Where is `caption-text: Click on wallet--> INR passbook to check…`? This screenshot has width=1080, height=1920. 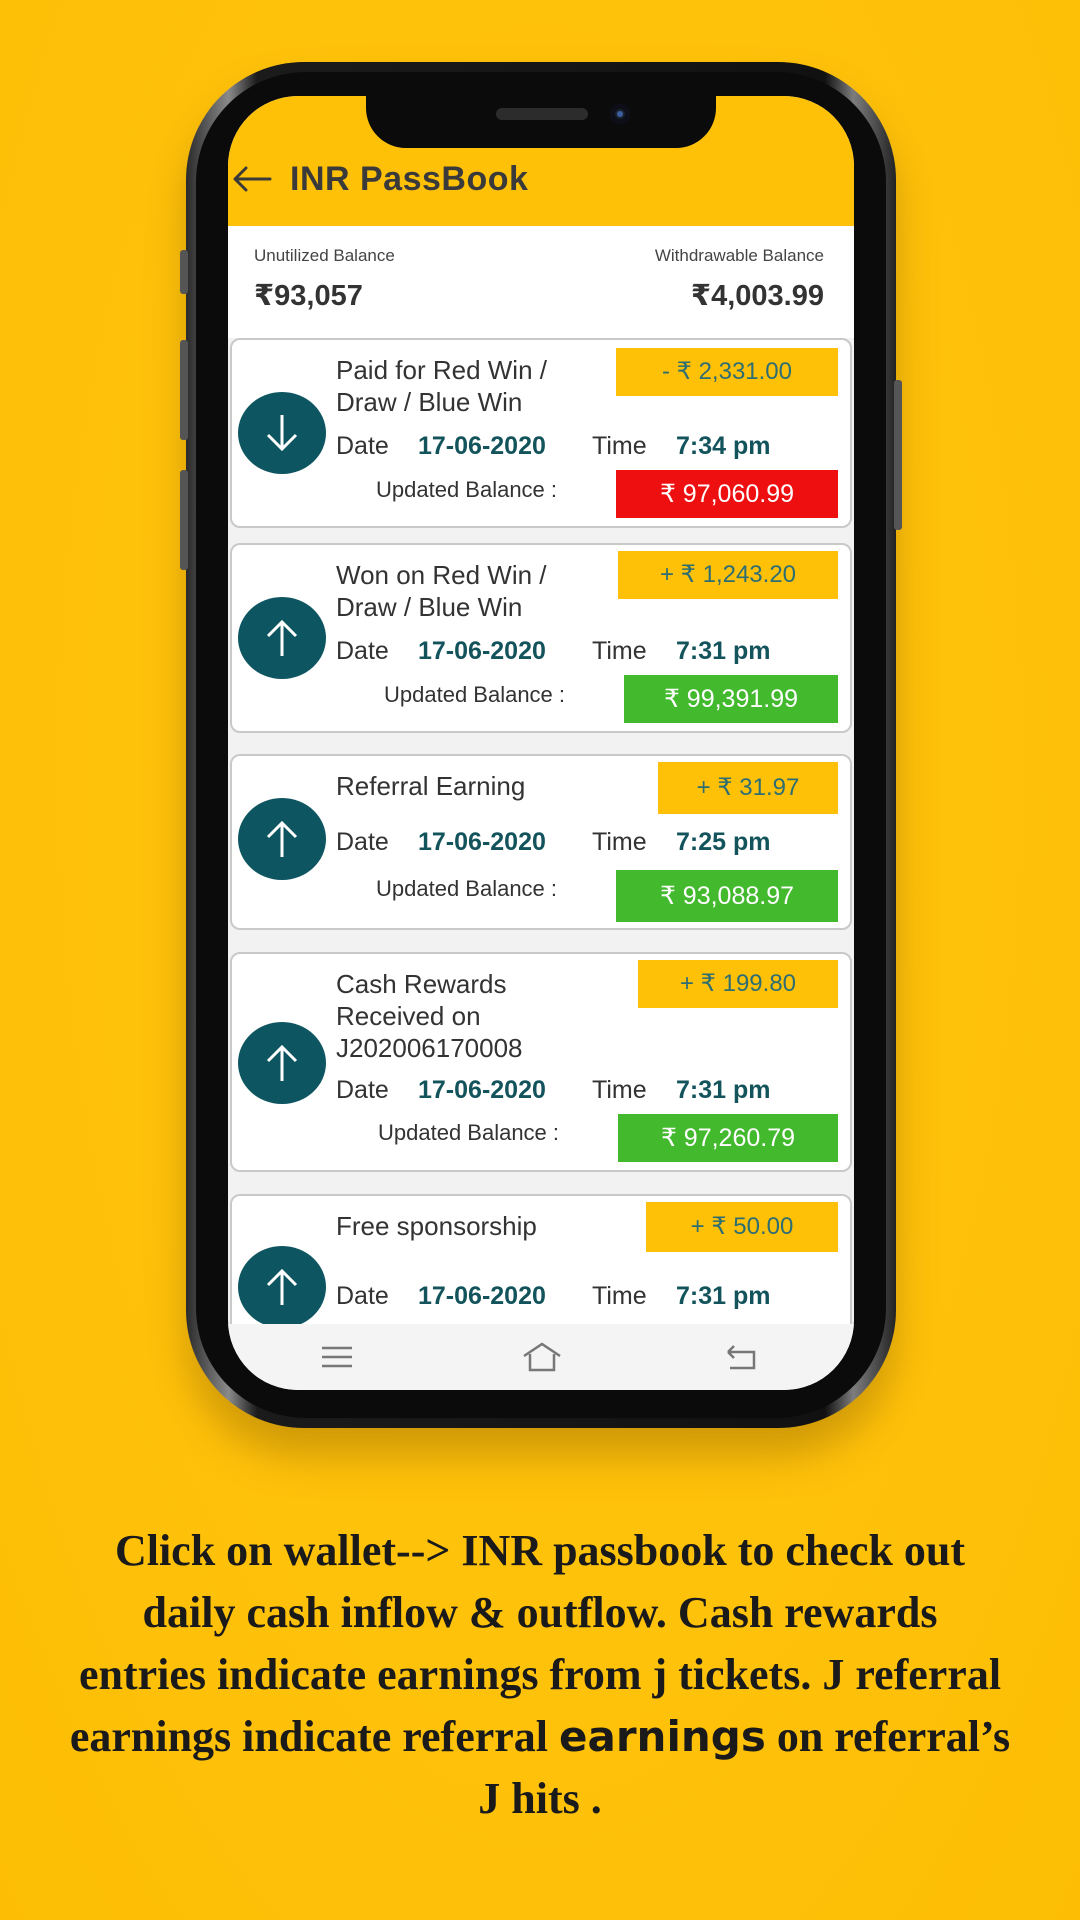
caption-text: Click on wallet--> INR passbook to check… is located at coordinates (540, 1674).